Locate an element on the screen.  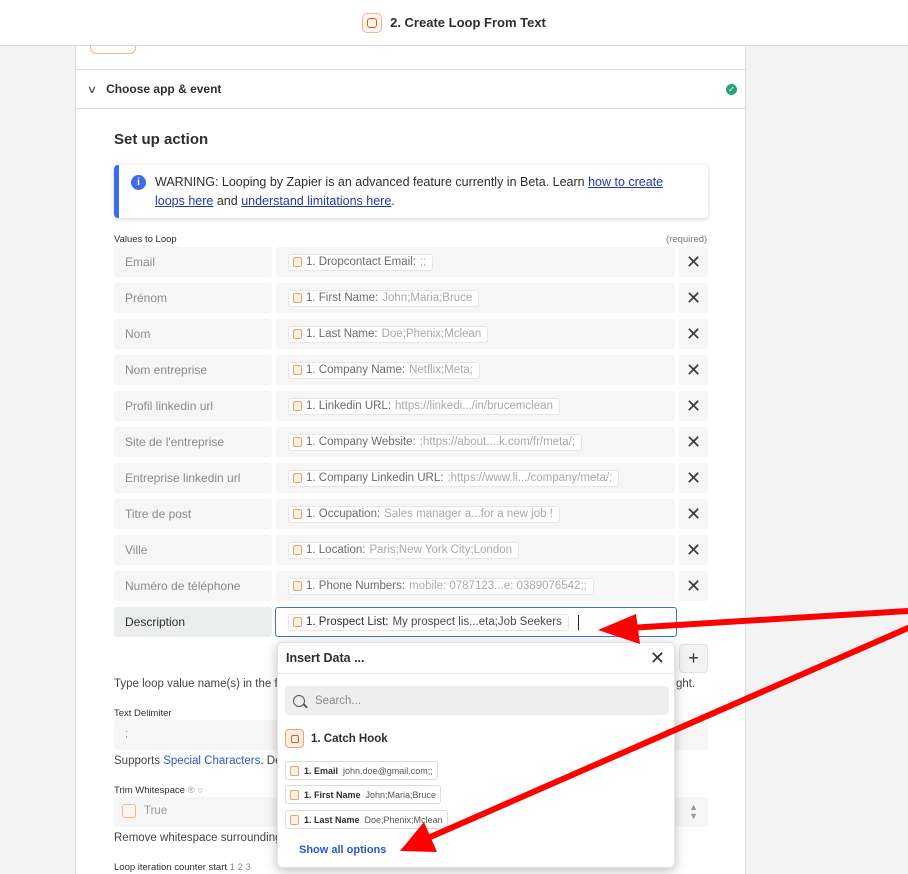
pill-key: 1. Company Linkedin URL: is located at coordinates (375, 478).